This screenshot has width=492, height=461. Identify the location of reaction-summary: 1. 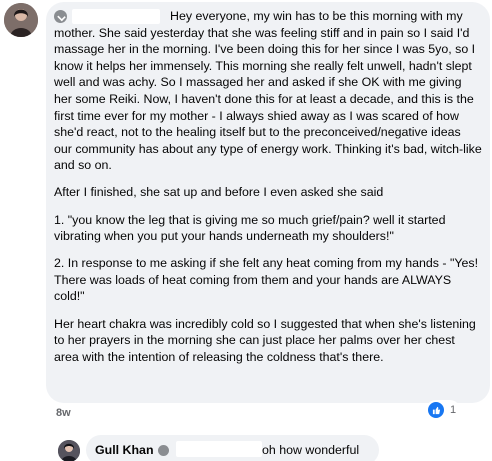
(443, 410).